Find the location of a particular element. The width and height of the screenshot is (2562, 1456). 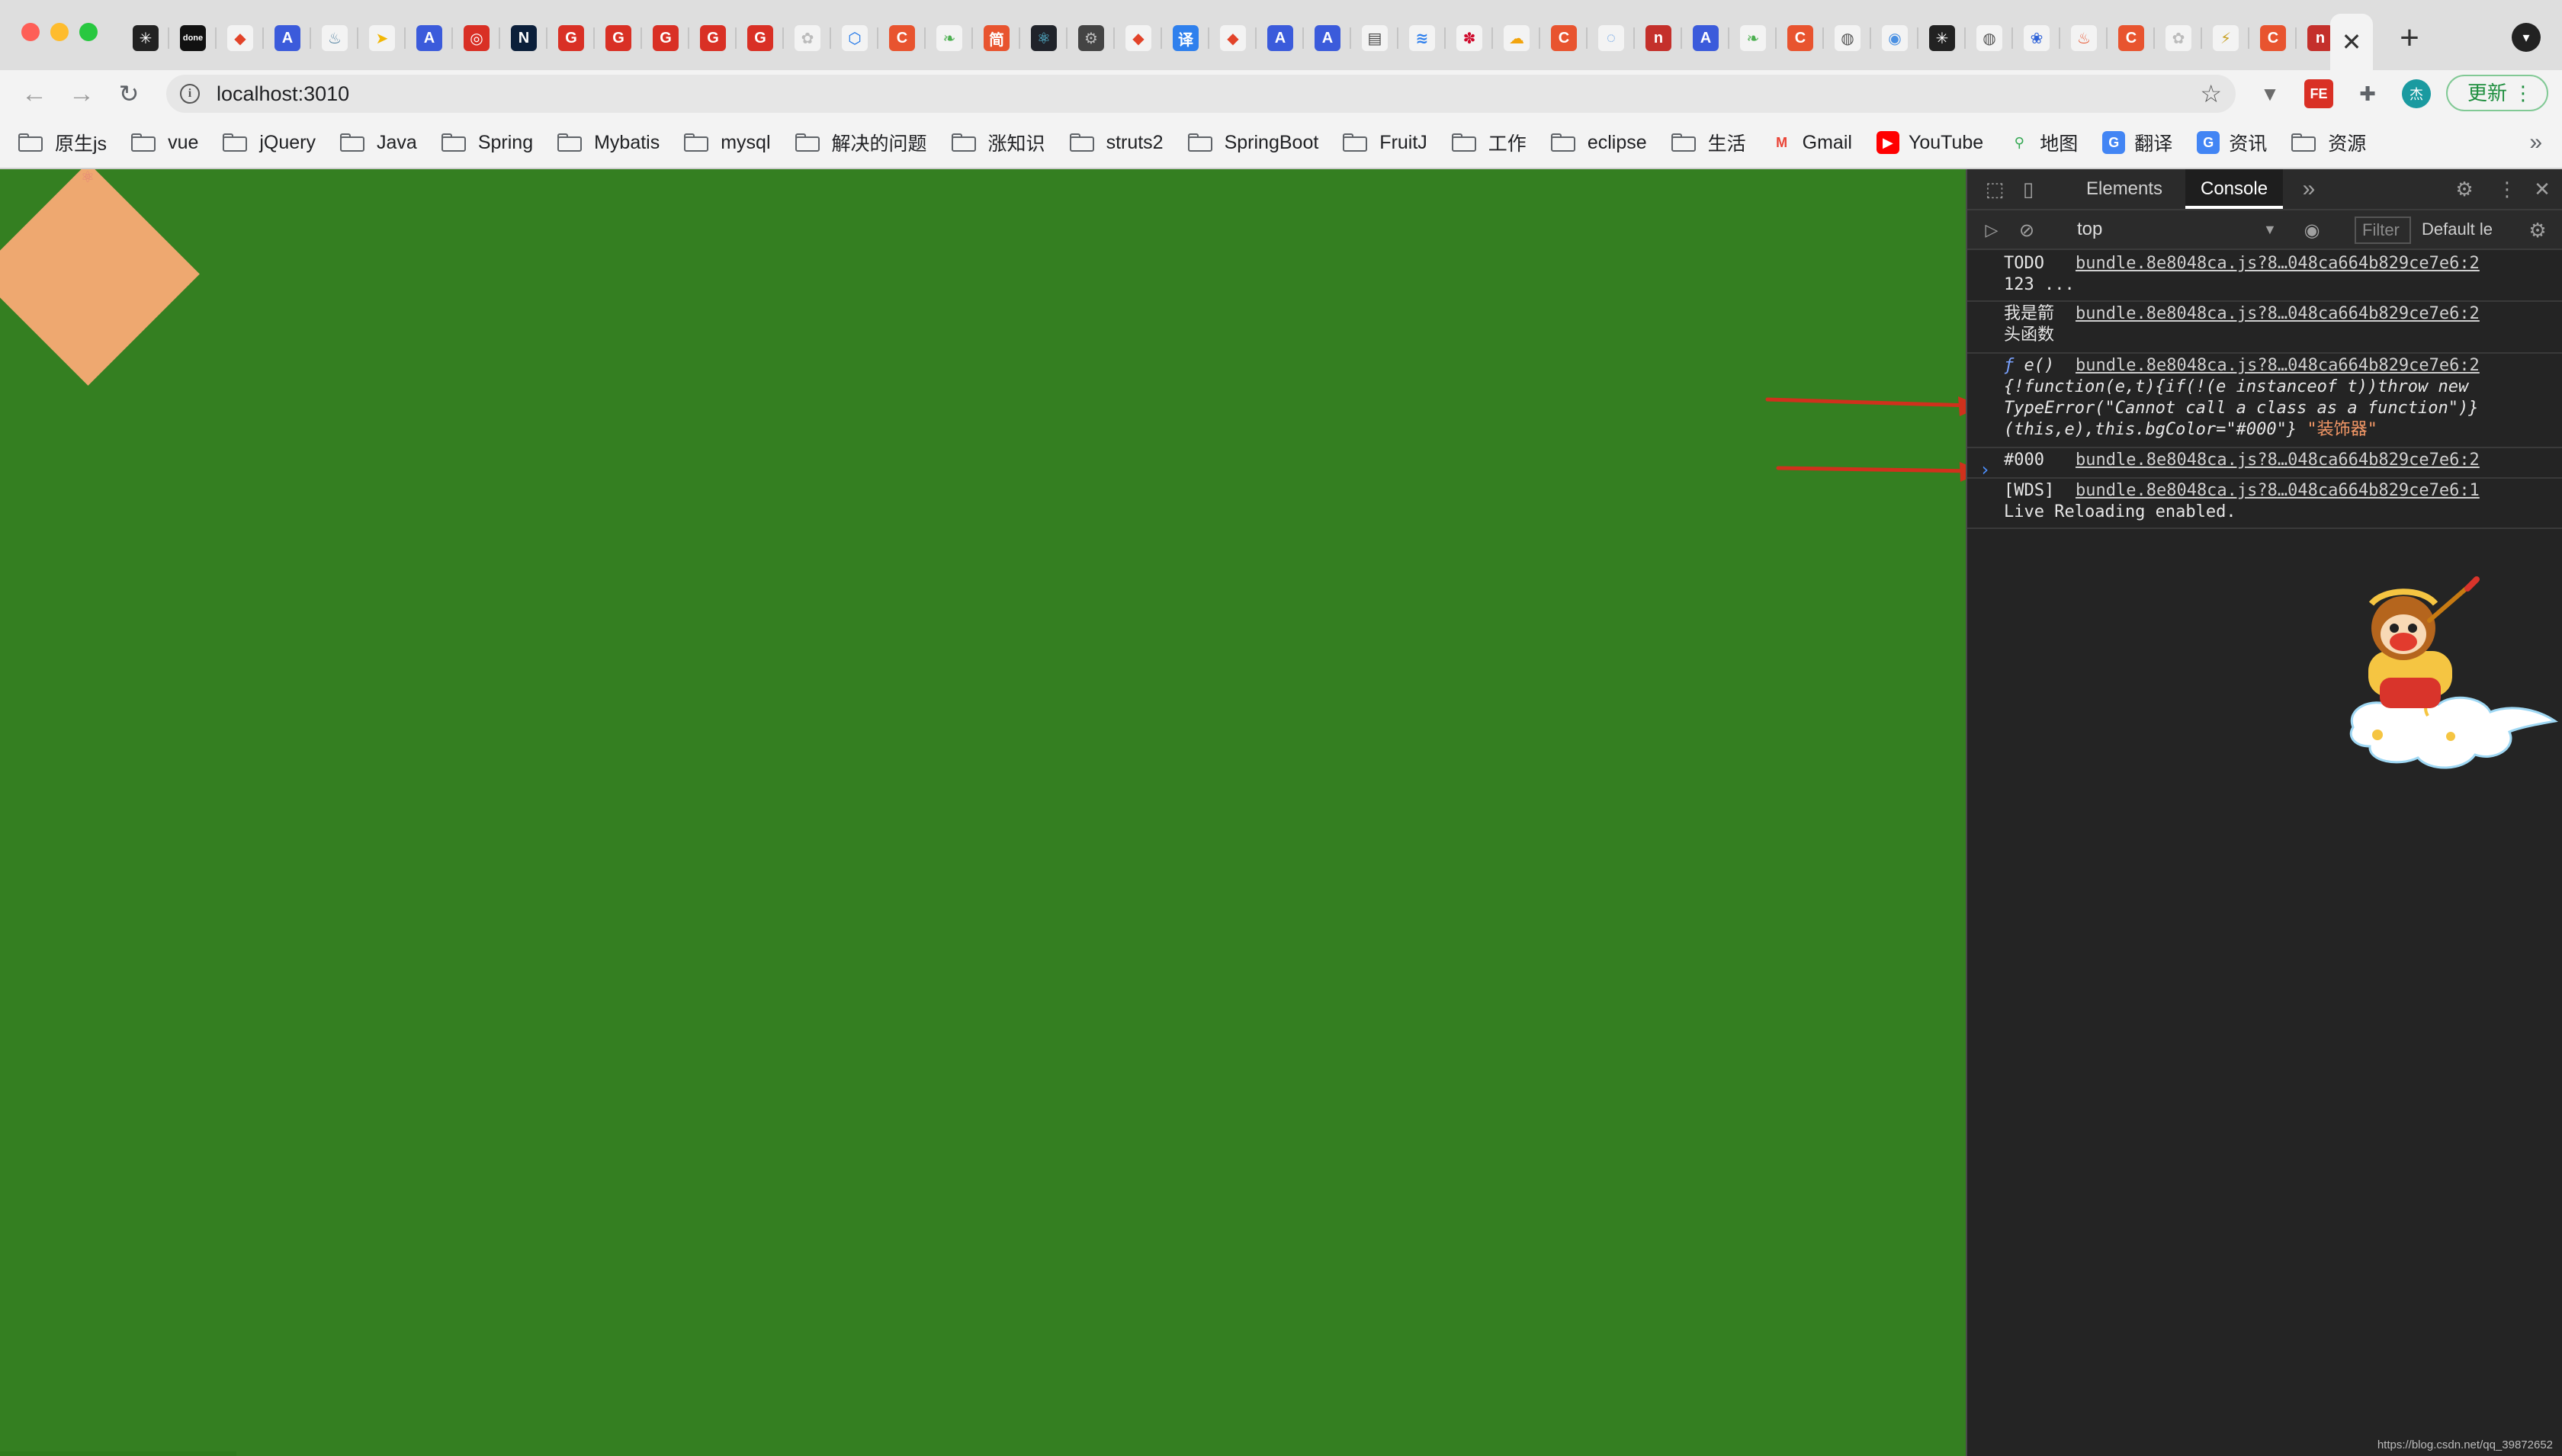

reload-button: ↻ is located at coordinates (128, 93).